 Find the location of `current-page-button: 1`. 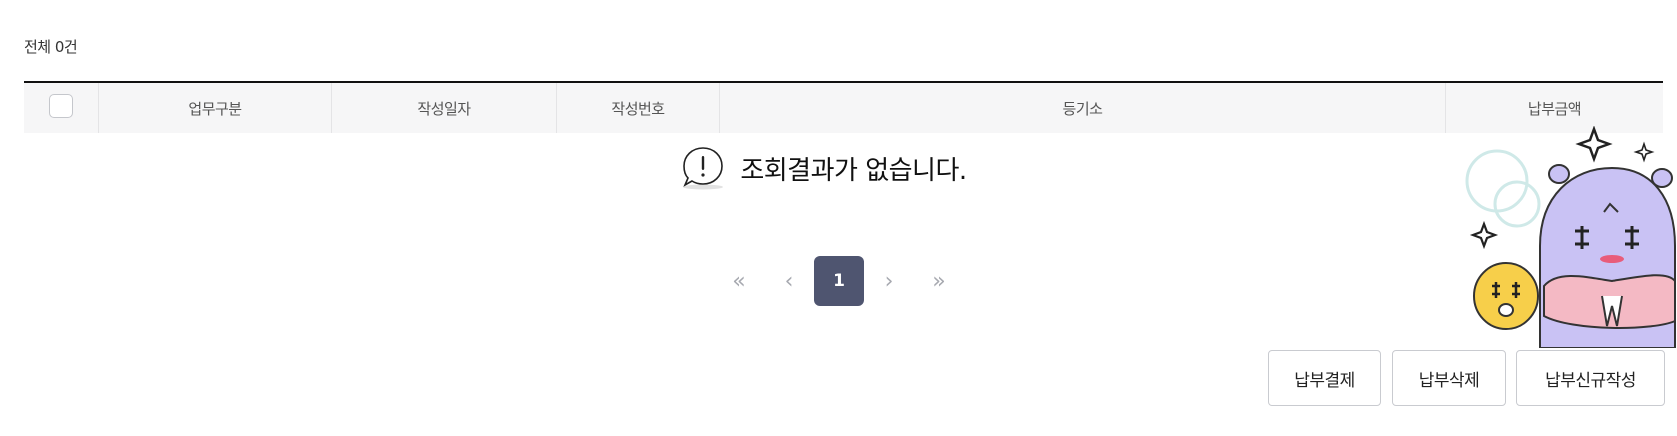

current-page-button: 1 is located at coordinates (839, 281).